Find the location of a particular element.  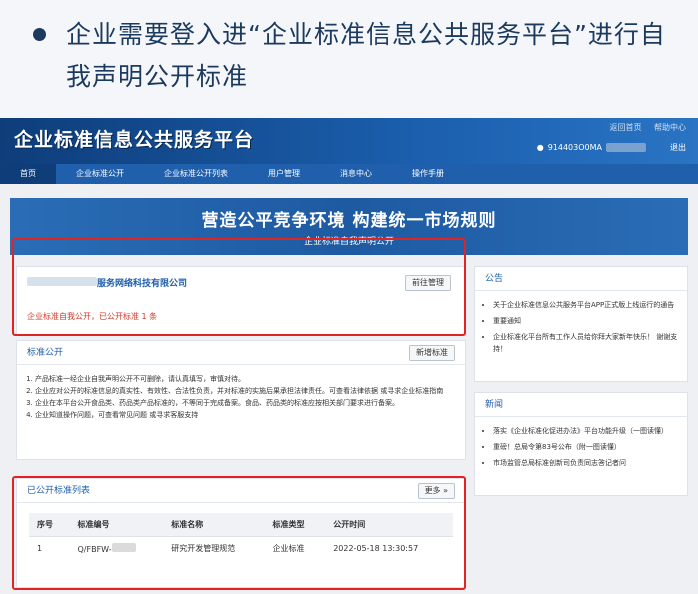

home-link: 返回首页 is located at coordinates (625, 127).